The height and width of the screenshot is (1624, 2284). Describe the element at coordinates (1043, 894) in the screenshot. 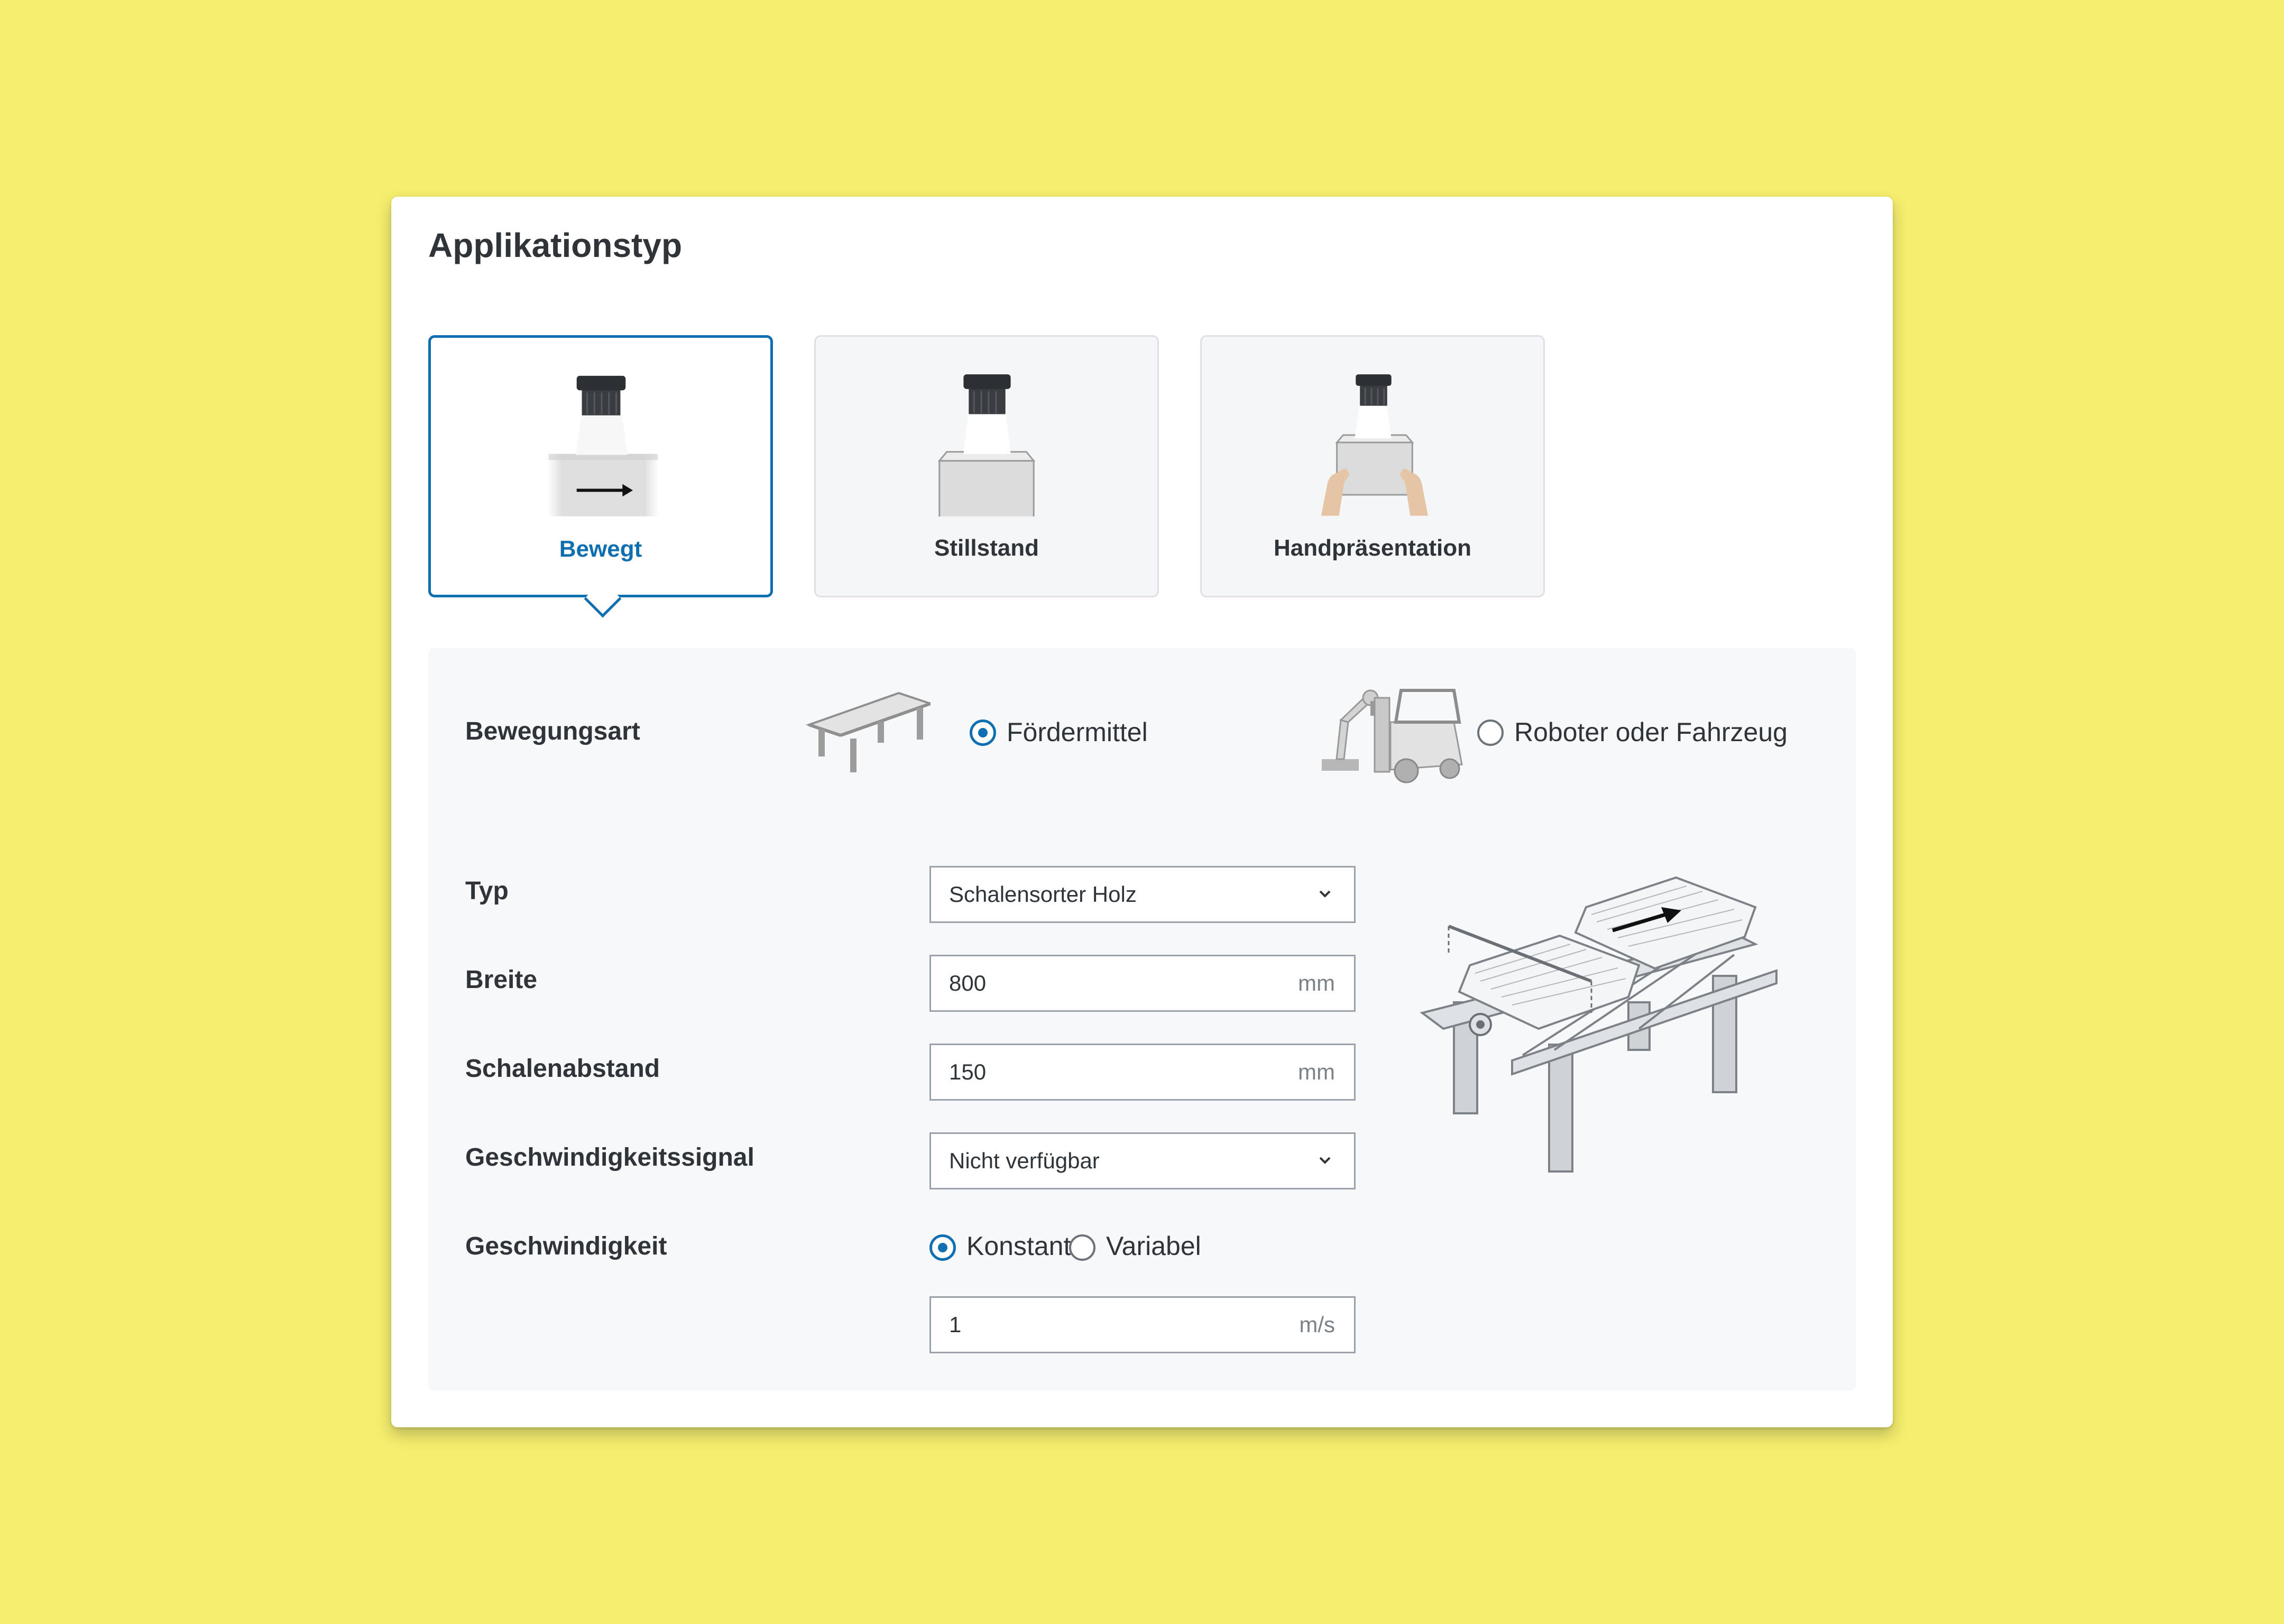

I see `type-select-value: Schalensorter Holz` at that location.